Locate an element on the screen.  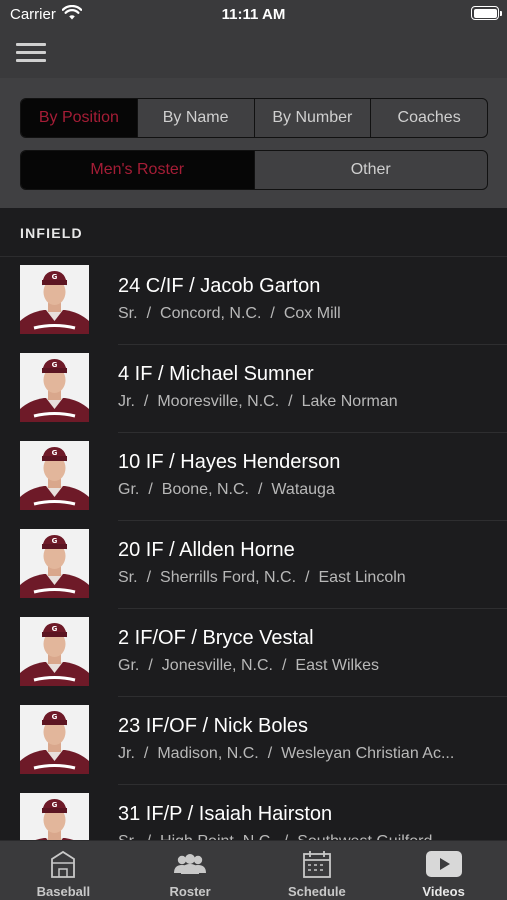
navigation-bar is located at coordinates (253, 53).